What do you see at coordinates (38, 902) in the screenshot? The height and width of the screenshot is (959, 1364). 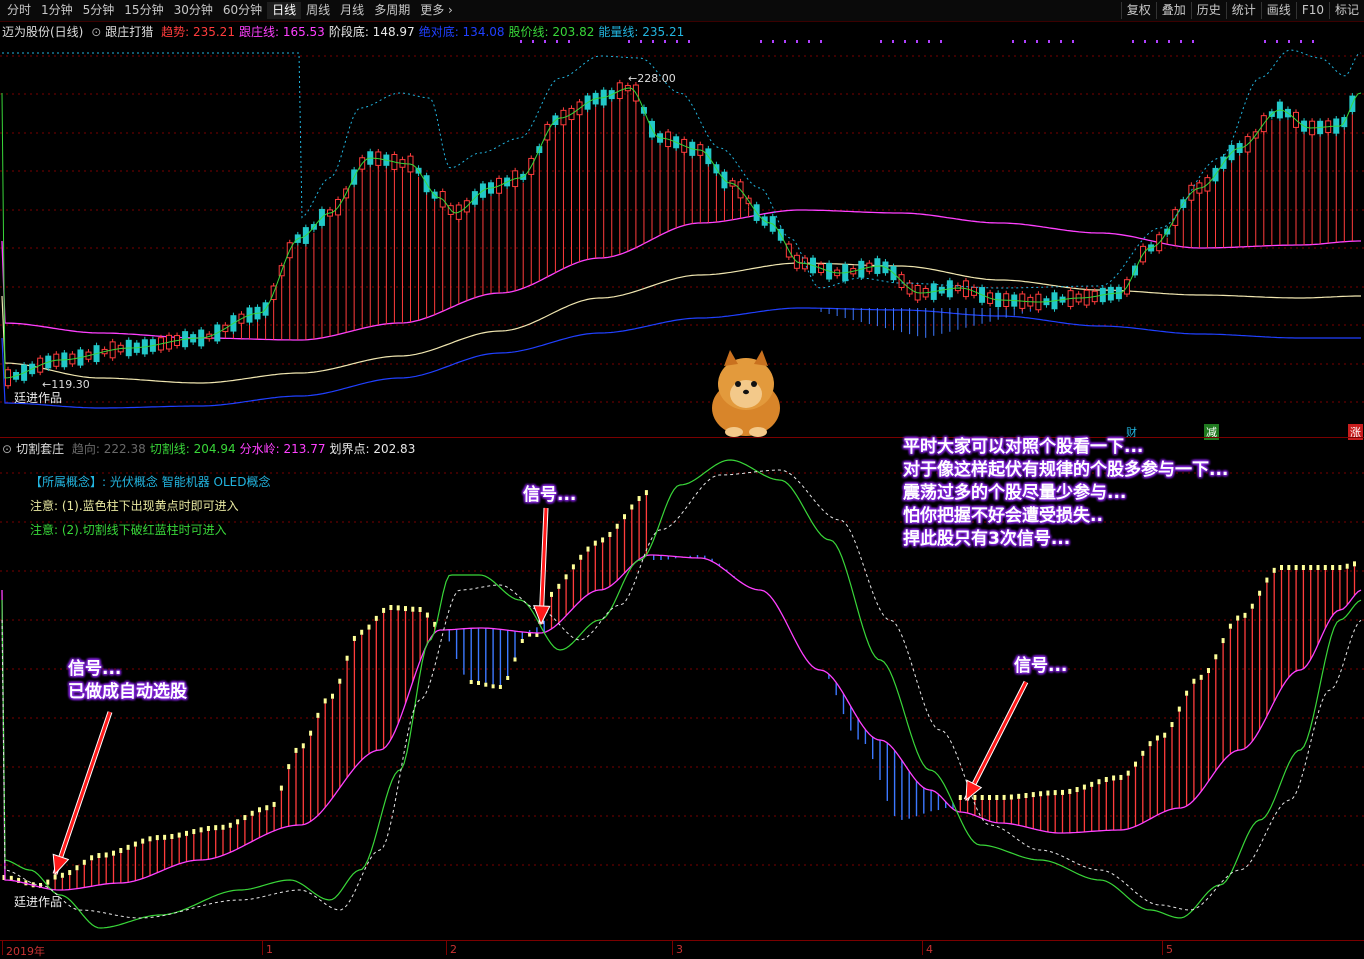 I see `sub-author-label: 廷进作品` at bounding box center [38, 902].